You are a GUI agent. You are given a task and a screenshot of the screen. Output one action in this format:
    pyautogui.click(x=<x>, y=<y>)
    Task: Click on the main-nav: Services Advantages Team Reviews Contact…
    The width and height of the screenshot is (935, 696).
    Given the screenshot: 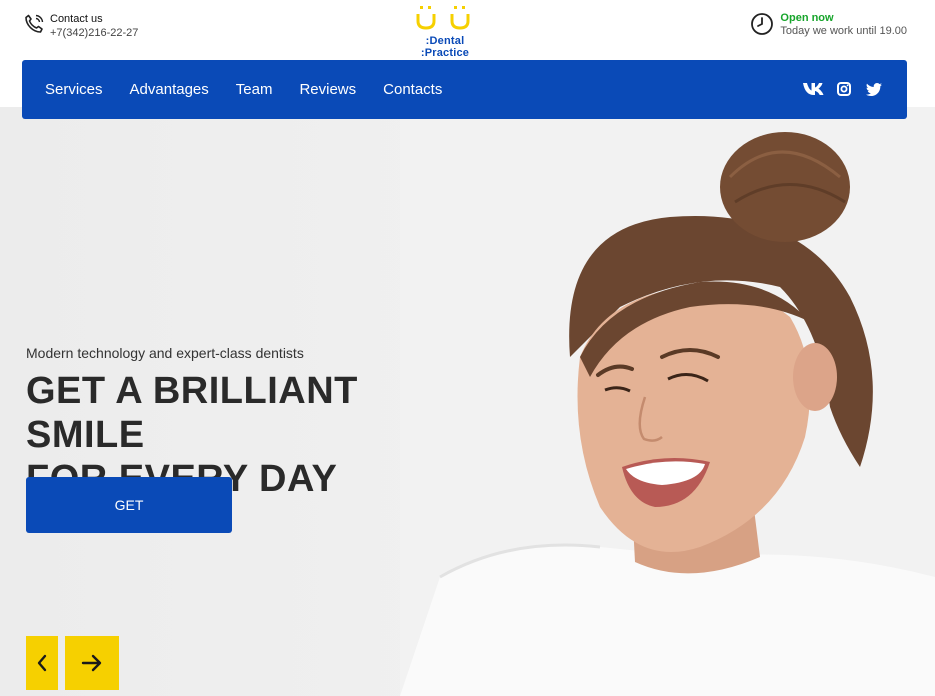 What is the action you would take?
    pyautogui.click(x=464, y=89)
    